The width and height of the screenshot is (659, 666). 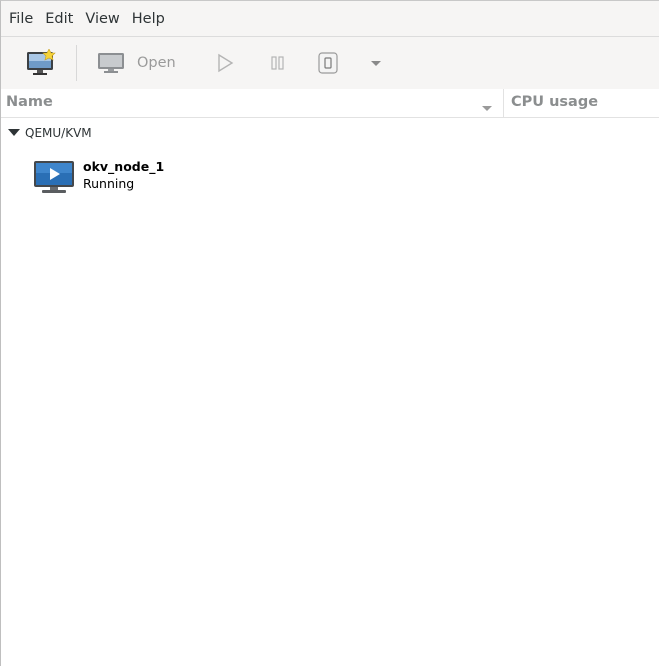 I want to click on run-button, so click(x=226, y=63).